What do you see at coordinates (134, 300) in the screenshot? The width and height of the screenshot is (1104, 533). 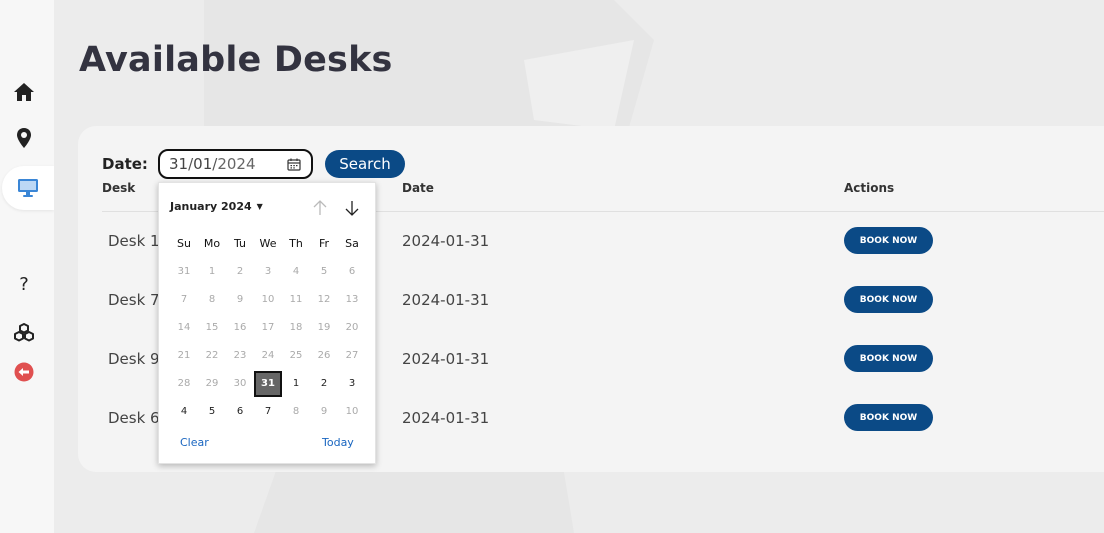 I see `desk-name: Desk 7` at bounding box center [134, 300].